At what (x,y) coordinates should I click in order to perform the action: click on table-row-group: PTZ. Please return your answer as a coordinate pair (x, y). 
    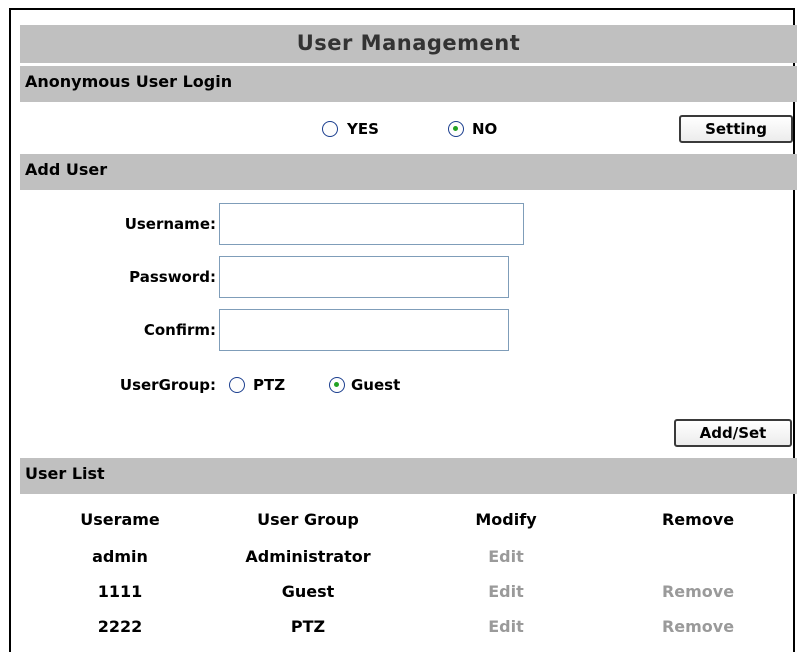
    Looking at the image, I should click on (308, 626).